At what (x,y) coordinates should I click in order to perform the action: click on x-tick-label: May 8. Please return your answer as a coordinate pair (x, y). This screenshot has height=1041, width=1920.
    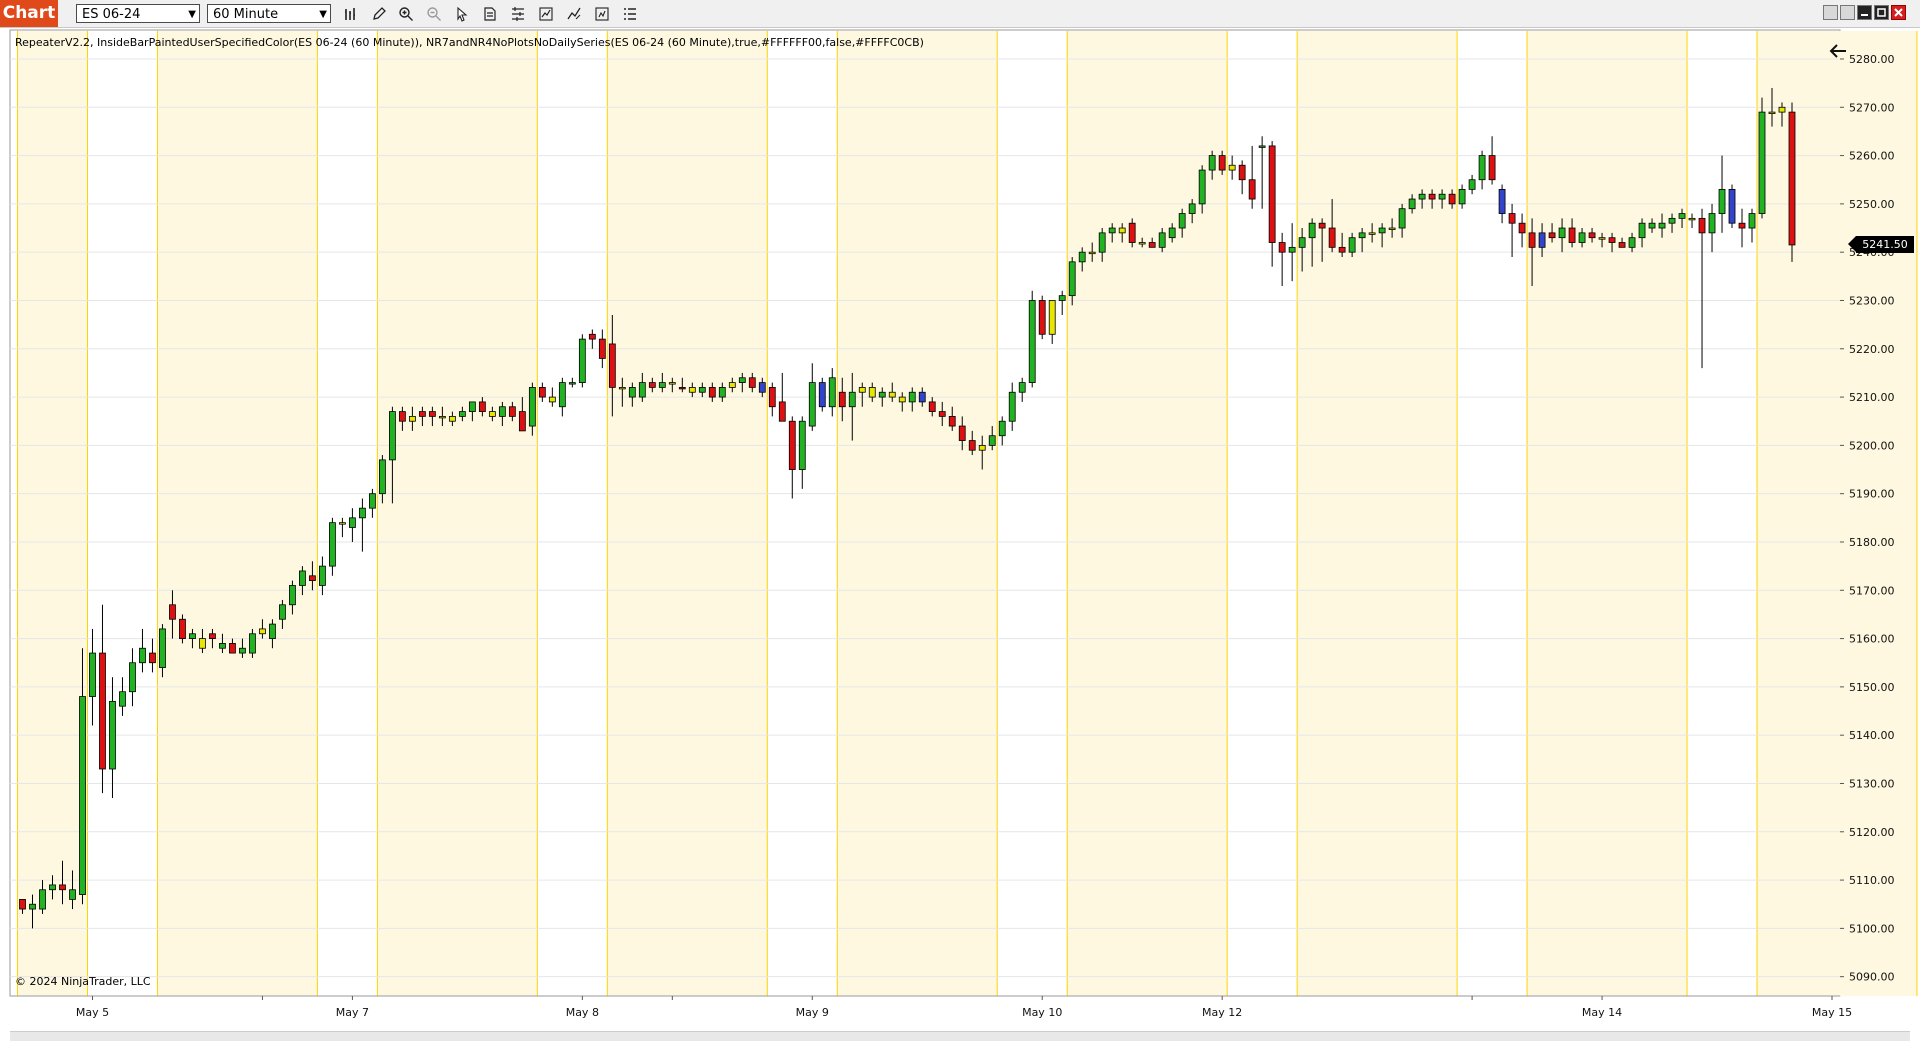
    Looking at the image, I should click on (582, 1012).